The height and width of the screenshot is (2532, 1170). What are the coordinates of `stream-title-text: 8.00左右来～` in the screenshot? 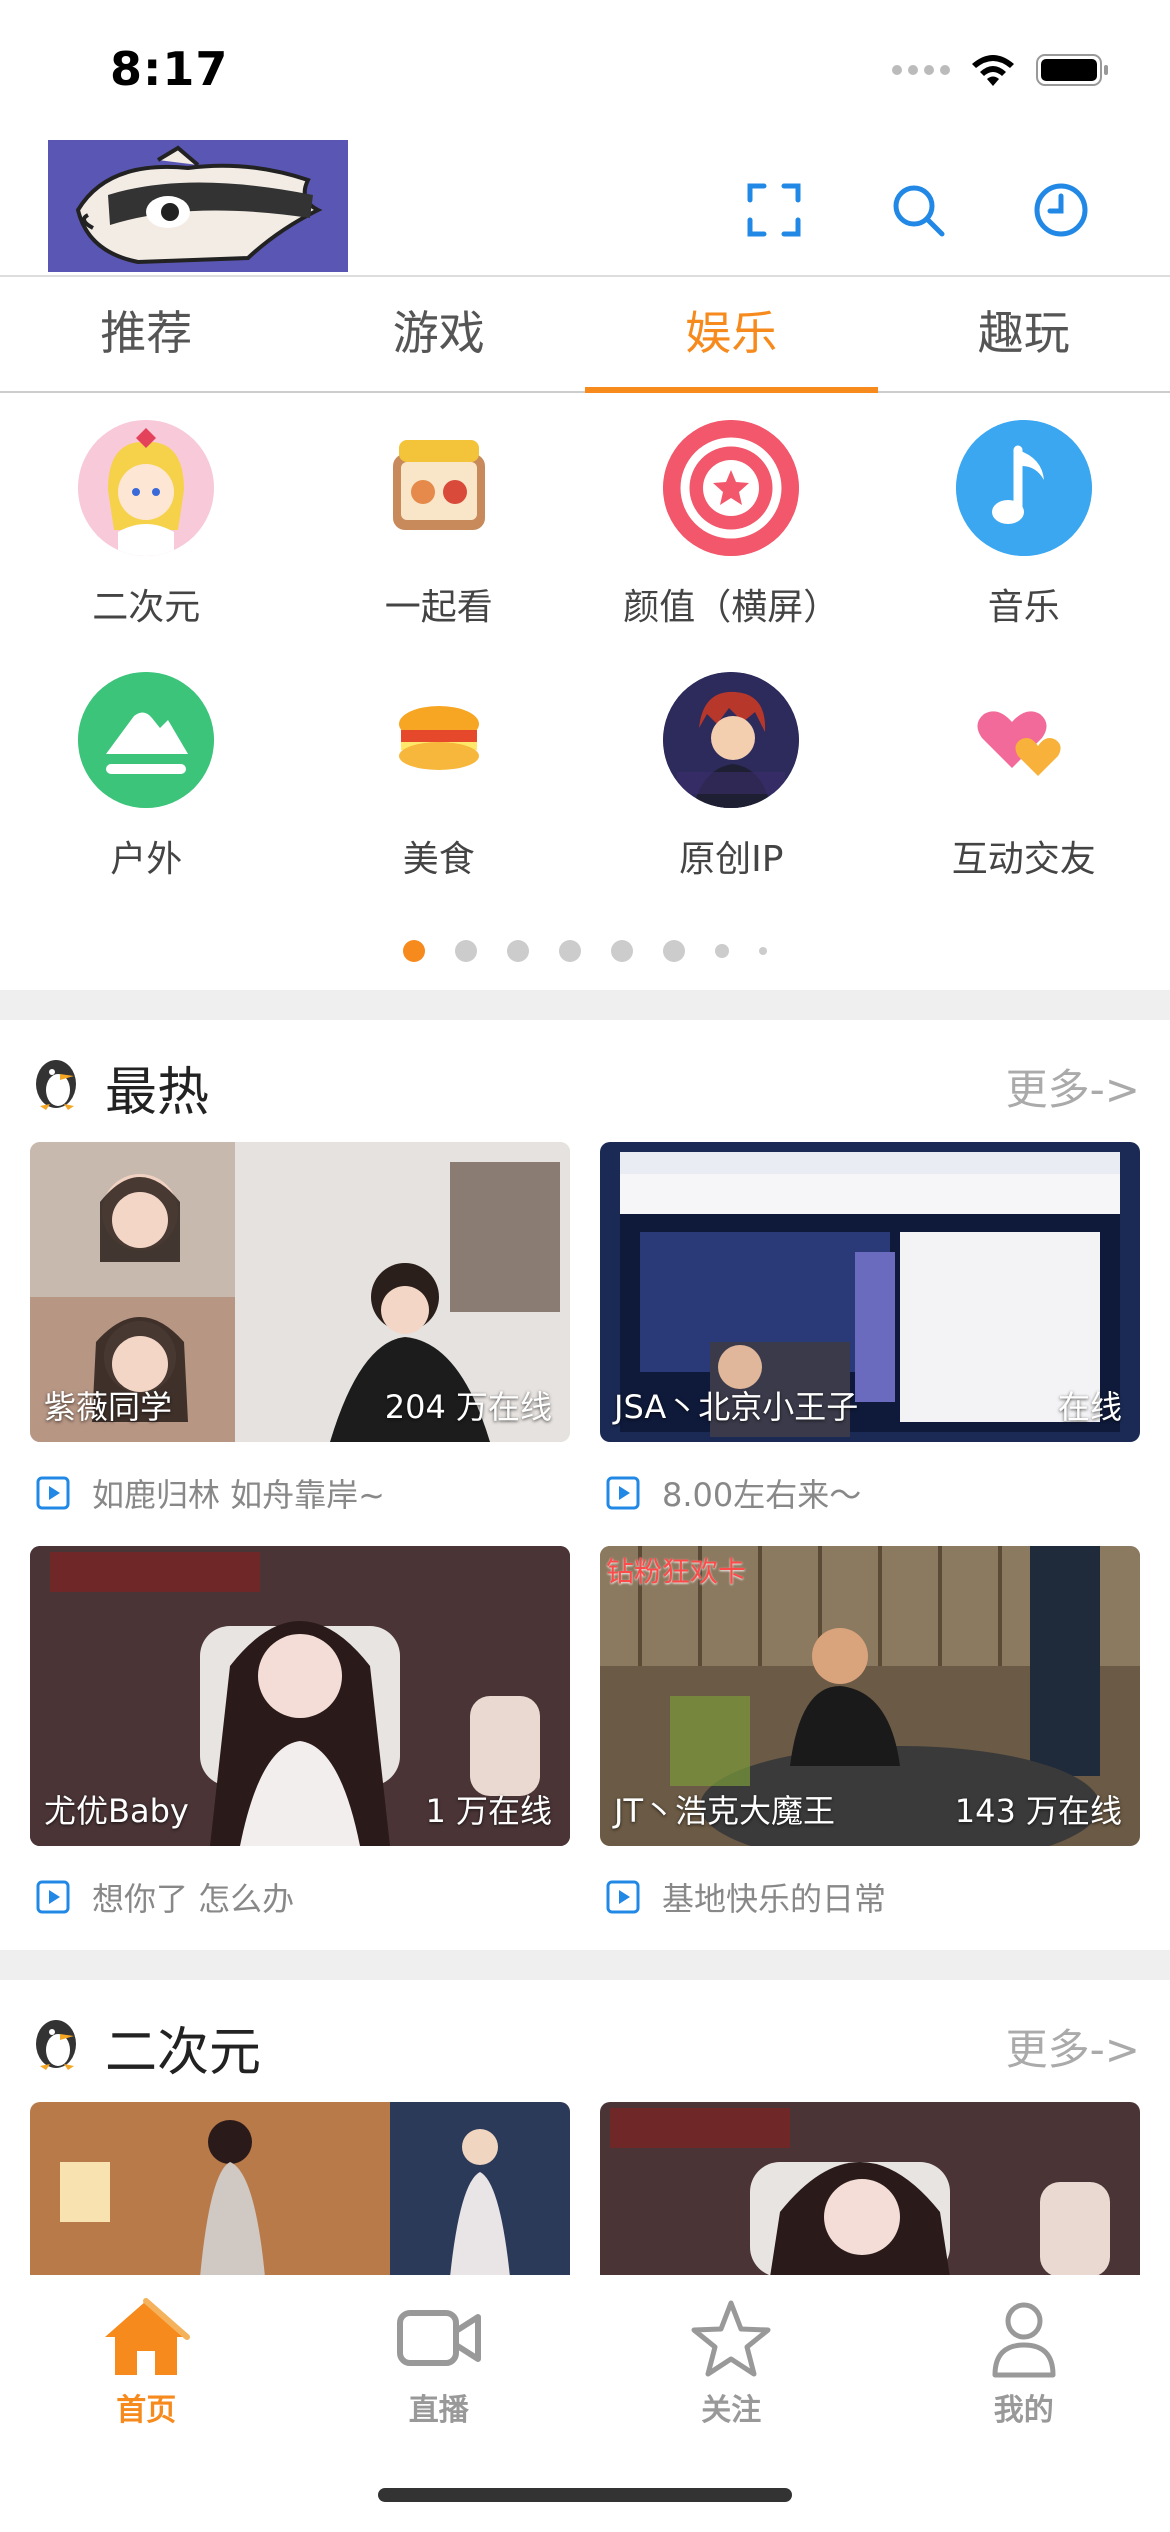 It's located at (762, 1495).